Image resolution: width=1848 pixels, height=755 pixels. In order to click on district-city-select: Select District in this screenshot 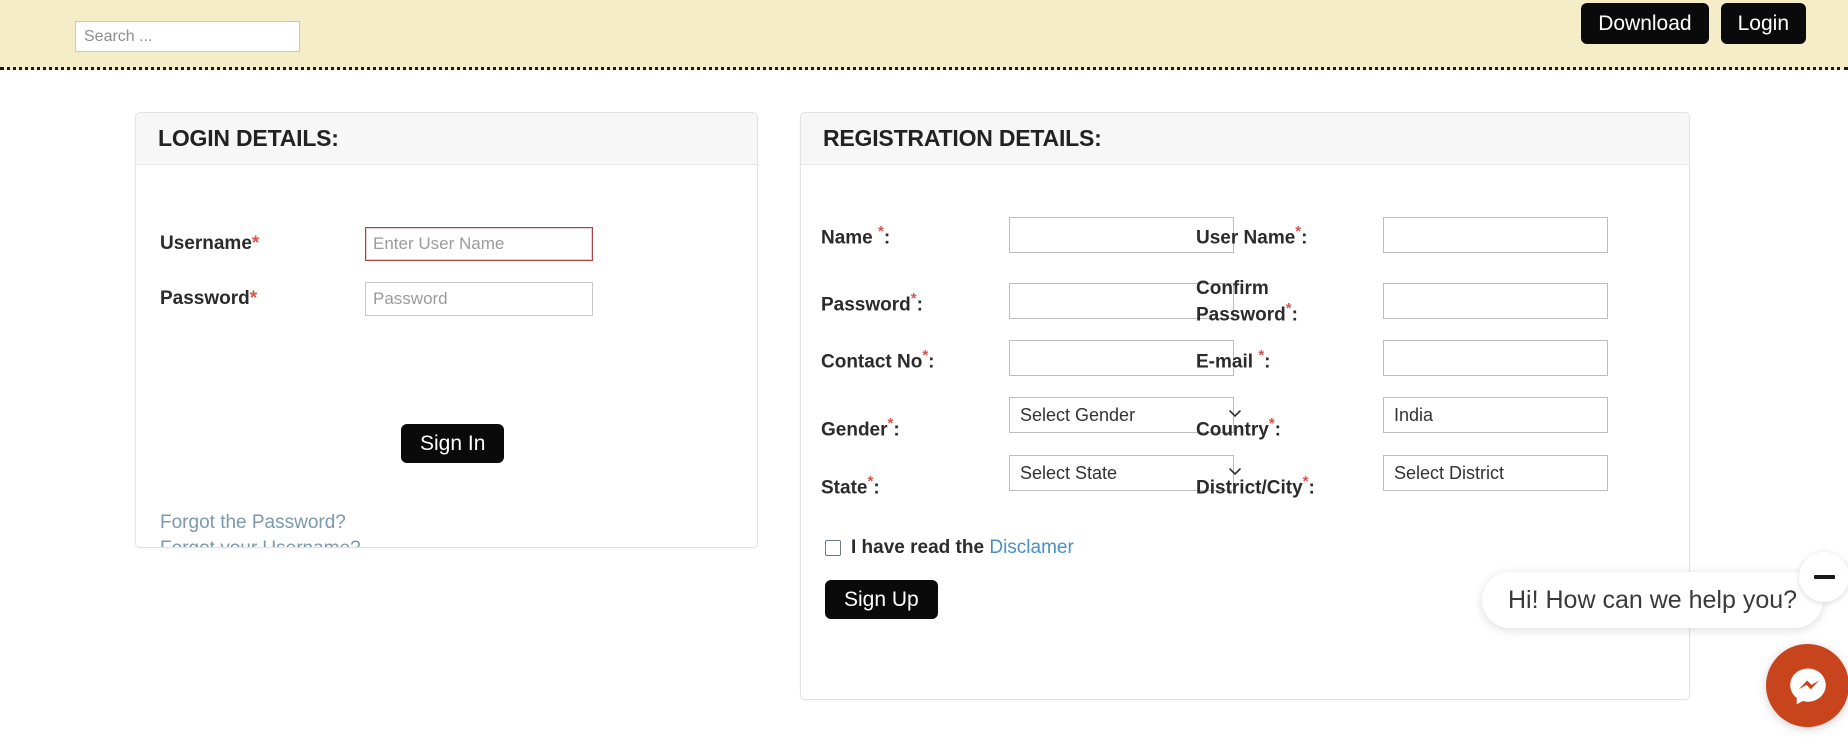, I will do `click(1495, 473)`.